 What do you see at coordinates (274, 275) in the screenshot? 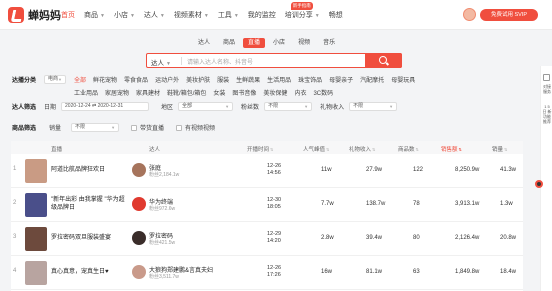
I see `start-clock: 17:26` at bounding box center [274, 275].